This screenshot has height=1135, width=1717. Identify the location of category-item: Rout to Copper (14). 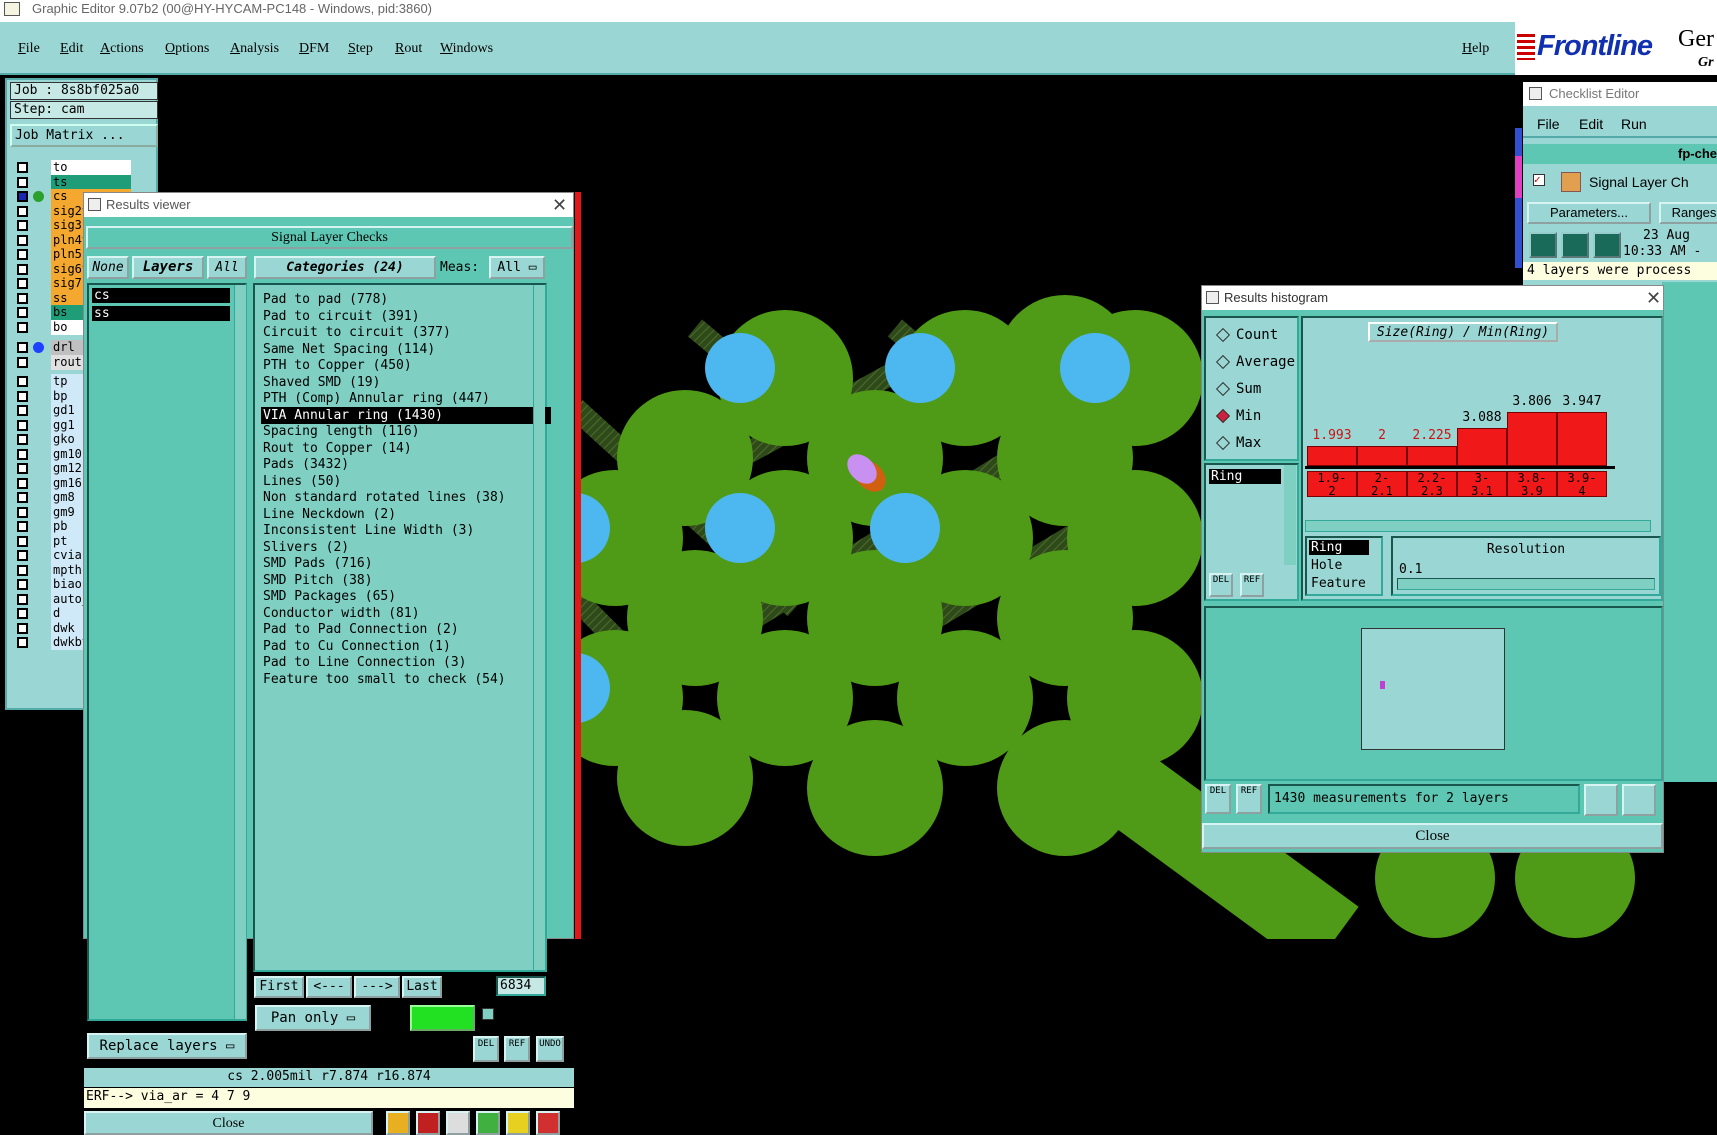
(406, 448).